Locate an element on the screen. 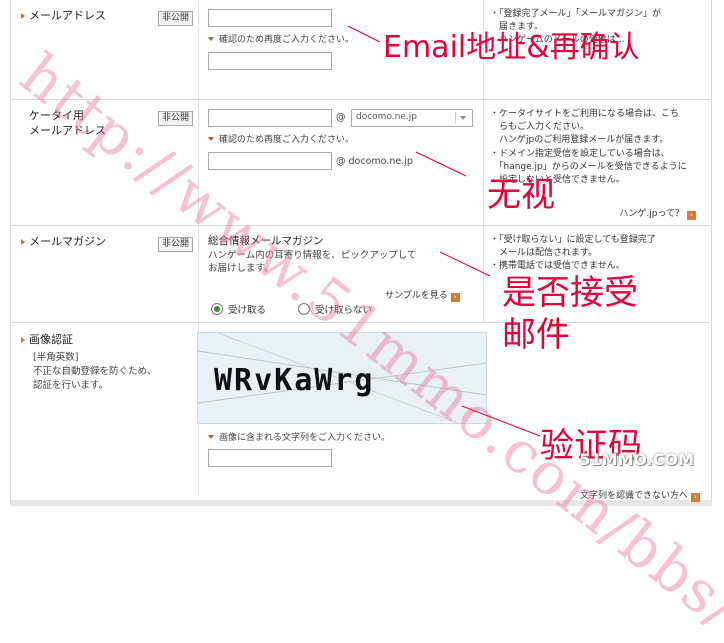 The image size is (724, 643). captcha-text: WRvKaWrg is located at coordinates (294, 380).